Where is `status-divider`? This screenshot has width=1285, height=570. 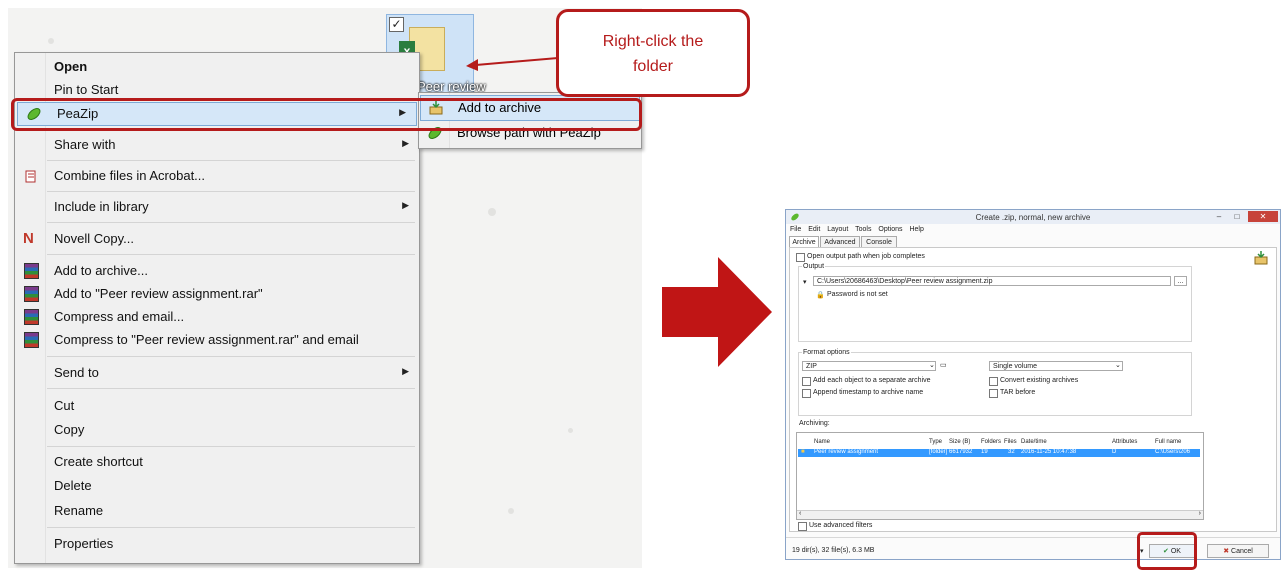
status-divider is located at coordinates (1033, 537).